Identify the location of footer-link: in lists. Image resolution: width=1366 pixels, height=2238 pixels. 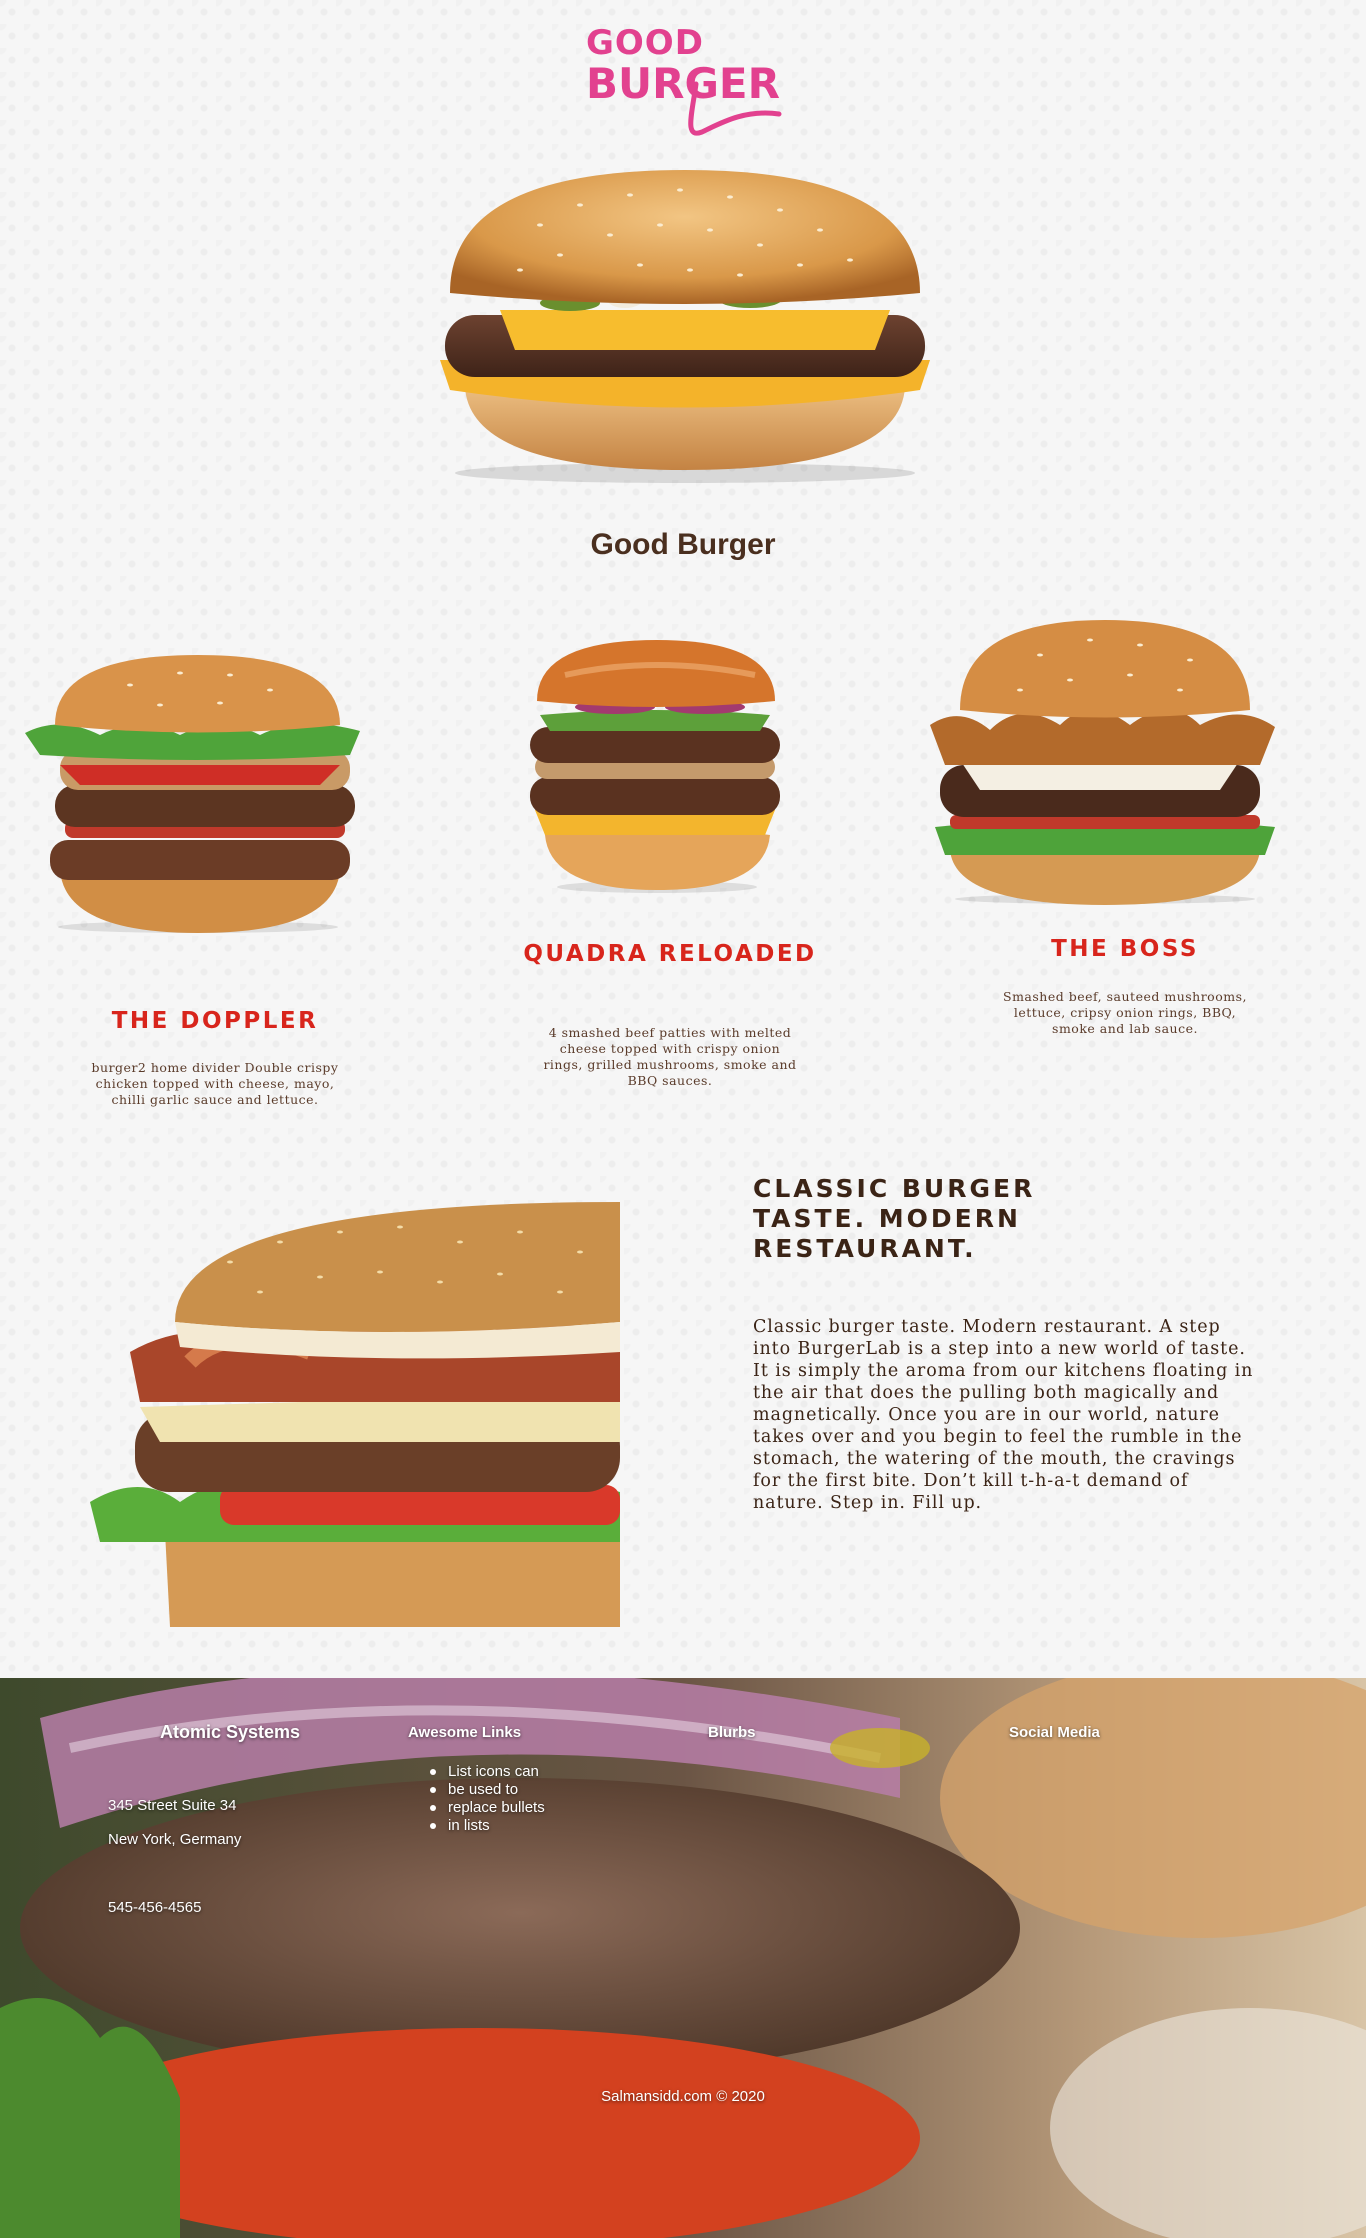
(486, 1826).